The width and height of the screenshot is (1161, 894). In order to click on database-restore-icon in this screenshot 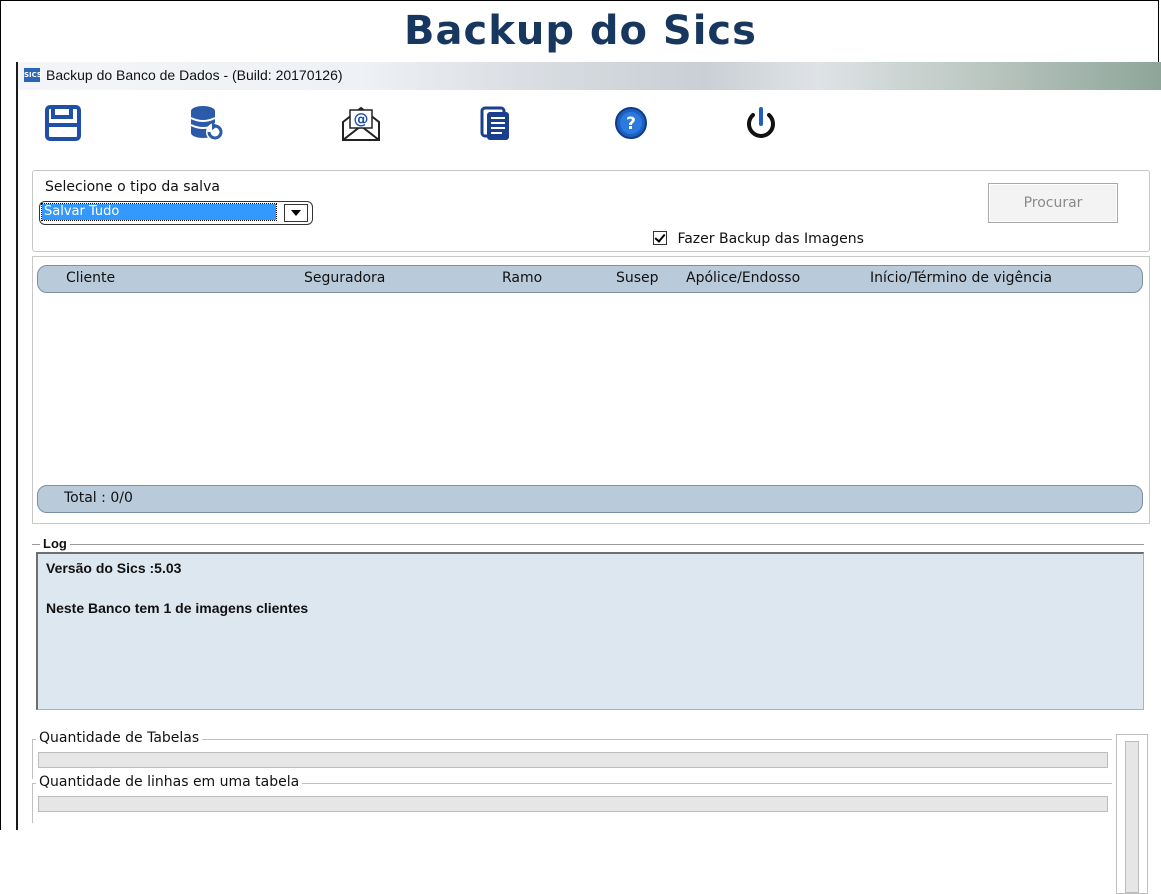, I will do `click(207, 123)`.